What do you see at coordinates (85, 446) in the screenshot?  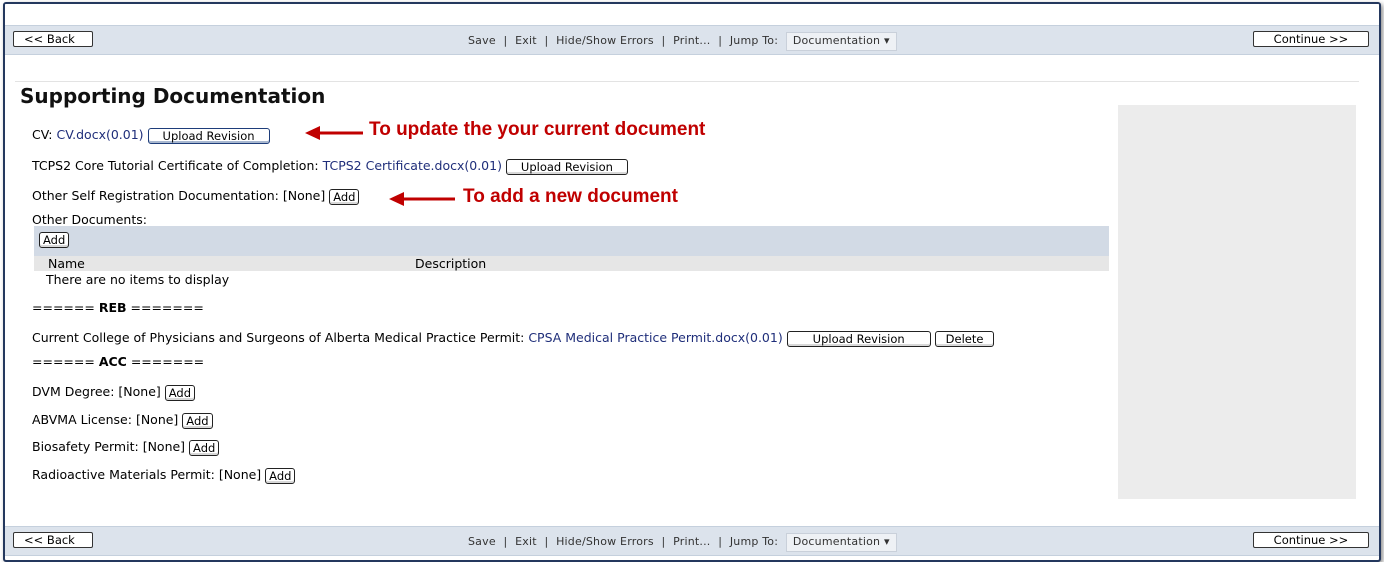 I see `biosafety-permit-label: Biosafety Permit:` at bounding box center [85, 446].